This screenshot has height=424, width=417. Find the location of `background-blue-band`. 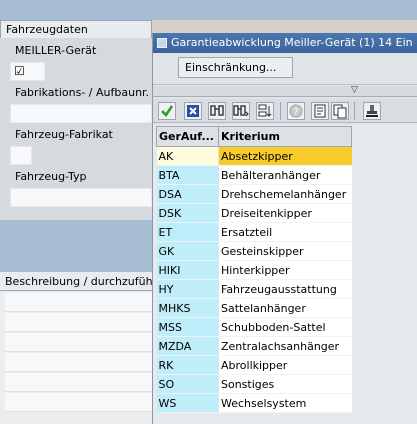

background-blue-band is located at coordinates (76, 246).